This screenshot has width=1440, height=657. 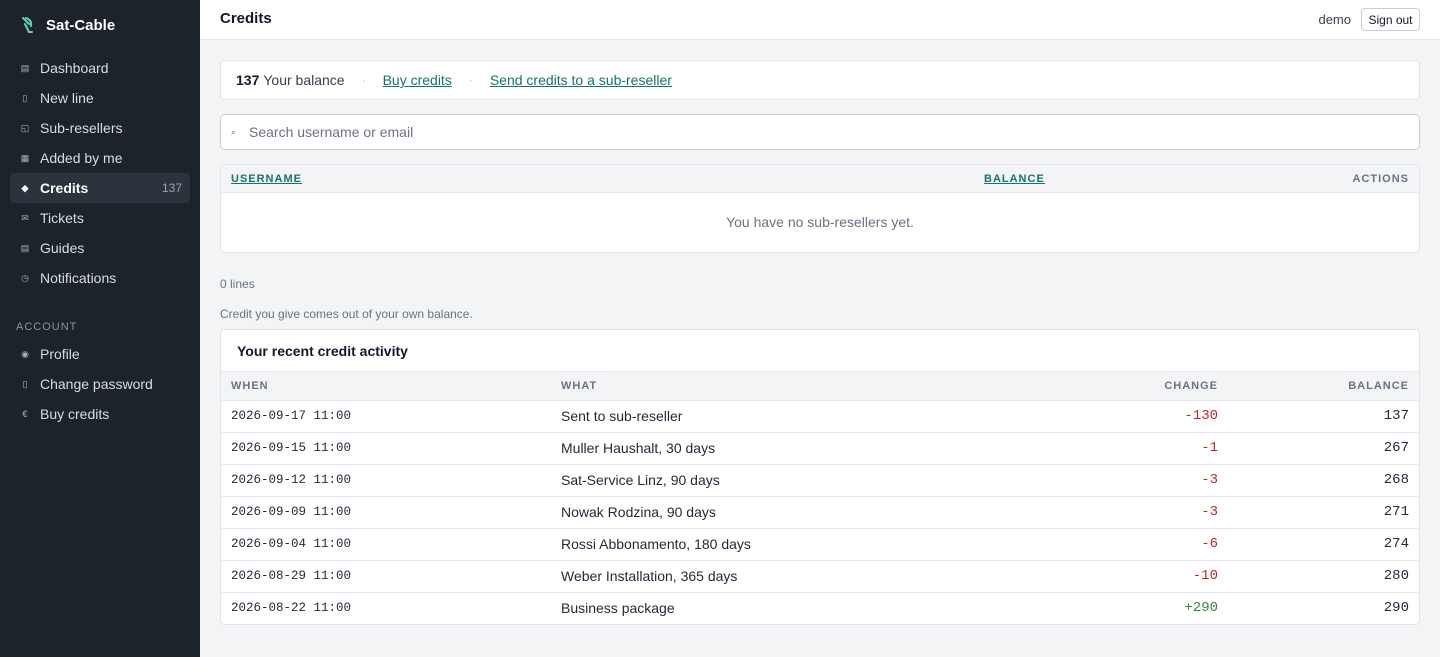 What do you see at coordinates (62, 248) in the screenshot?
I see `sidebar-item-label: Guides` at bounding box center [62, 248].